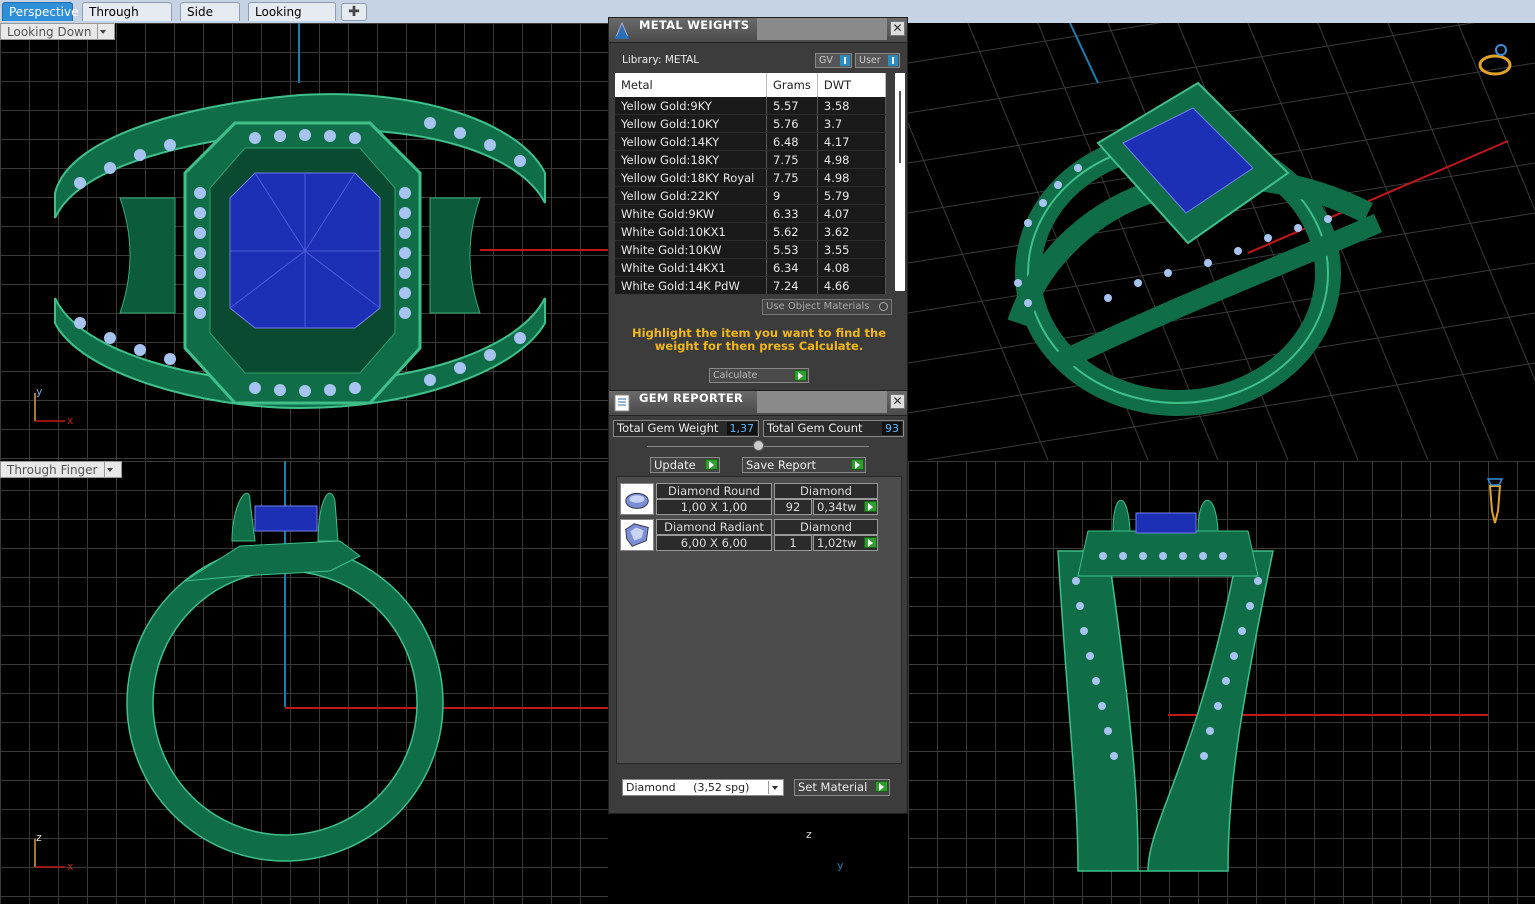  What do you see at coordinates (688, 787) in the screenshot?
I see `material-select-value: Diamond (3,52 spg)` at bounding box center [688, 787].